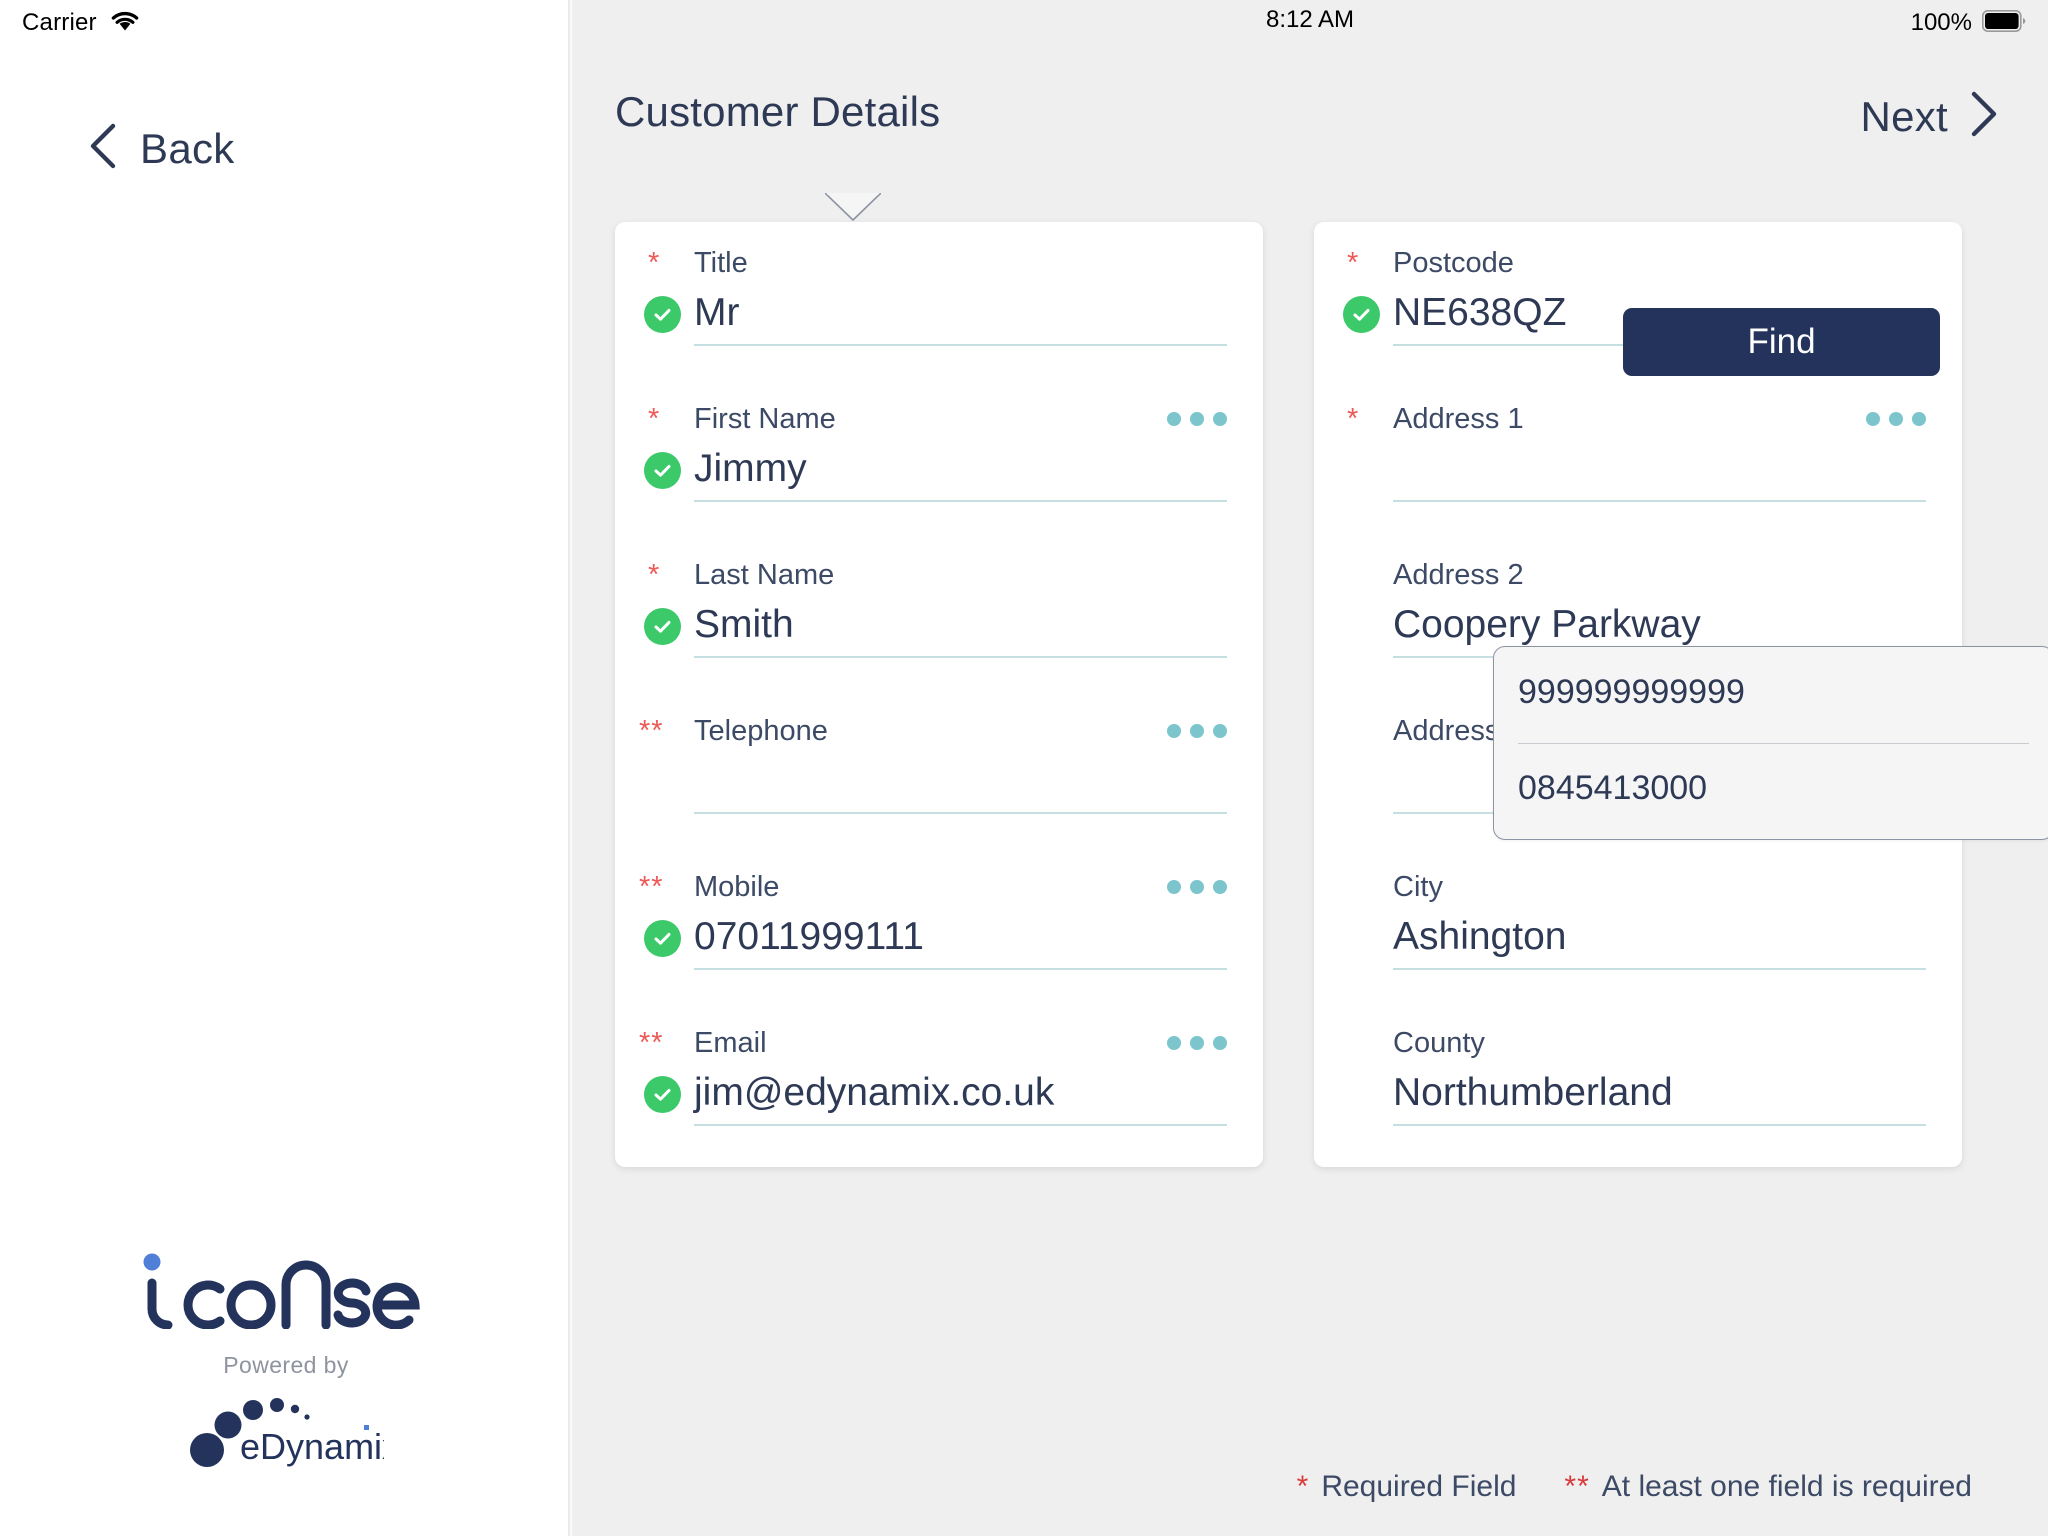  I want to click on field-last-name-input: Smith, so click(939, 626).